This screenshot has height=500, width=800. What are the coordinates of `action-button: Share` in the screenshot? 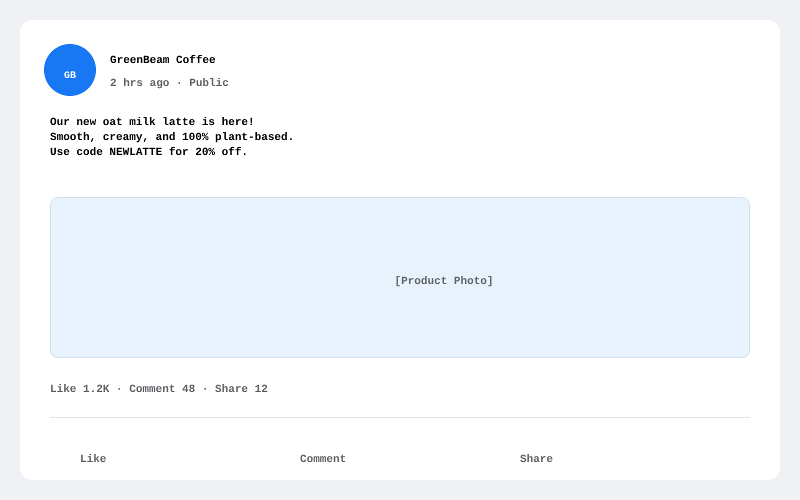 It's located at (537, 460).